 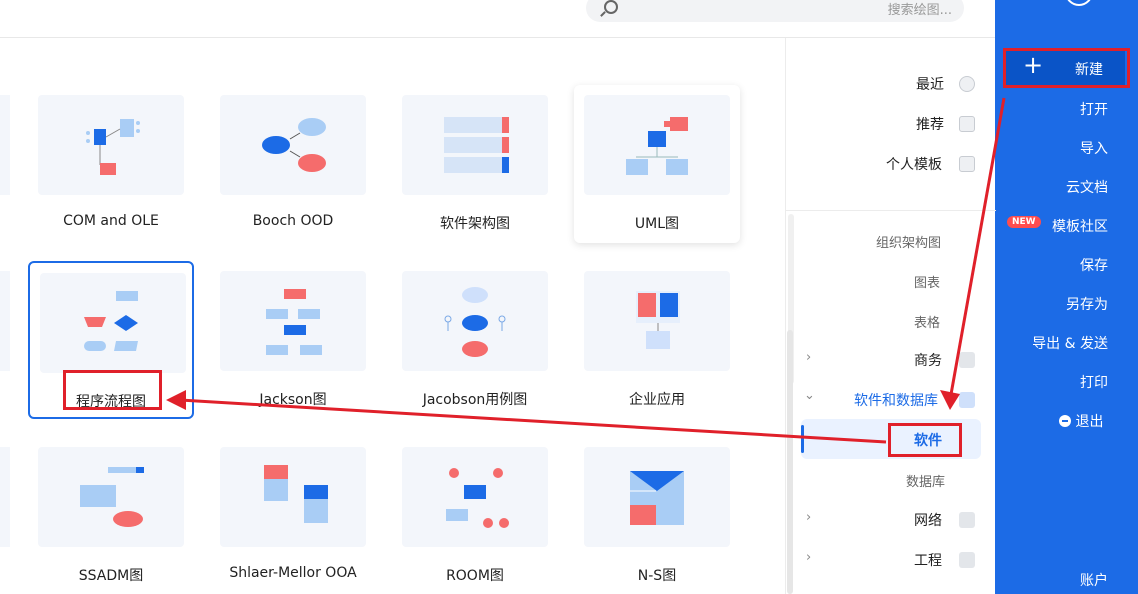 I want to click on category-org-chart: 组织架构图, so click(x=908, y=241).